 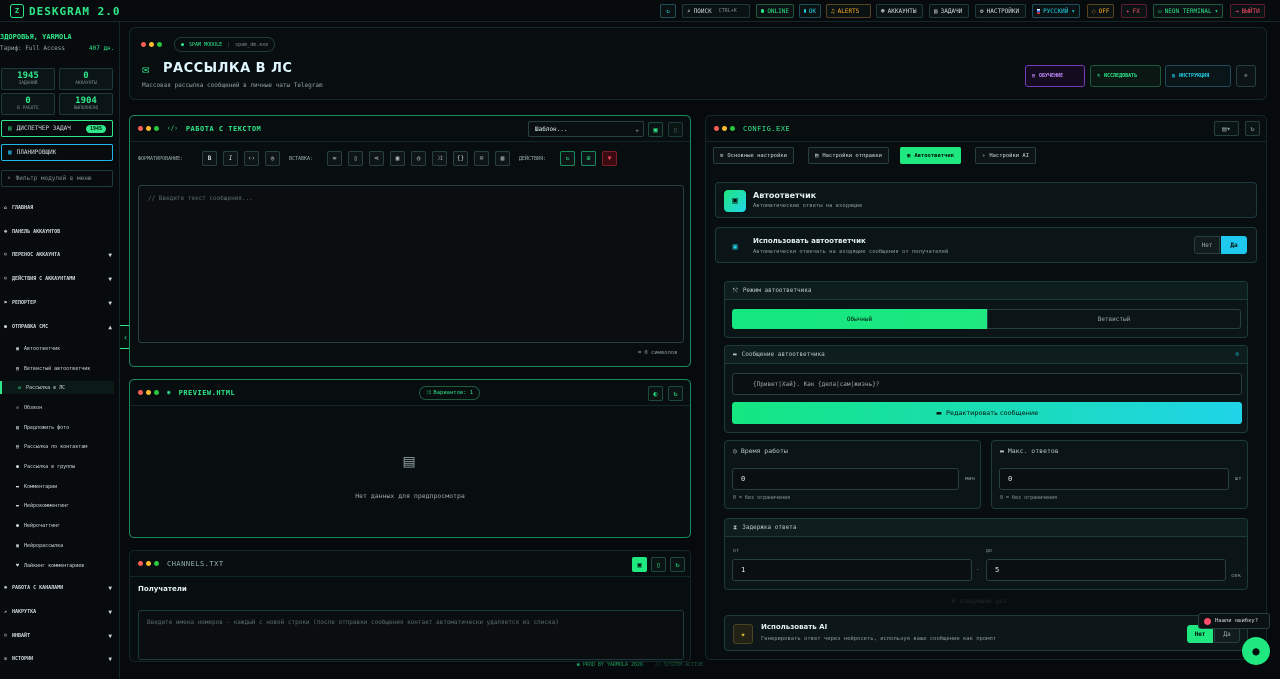 What do you see at coordinates (481, 158) in the screenshot?
I see `insert-emoji-button: ☺` at bounding box center [481, 158].